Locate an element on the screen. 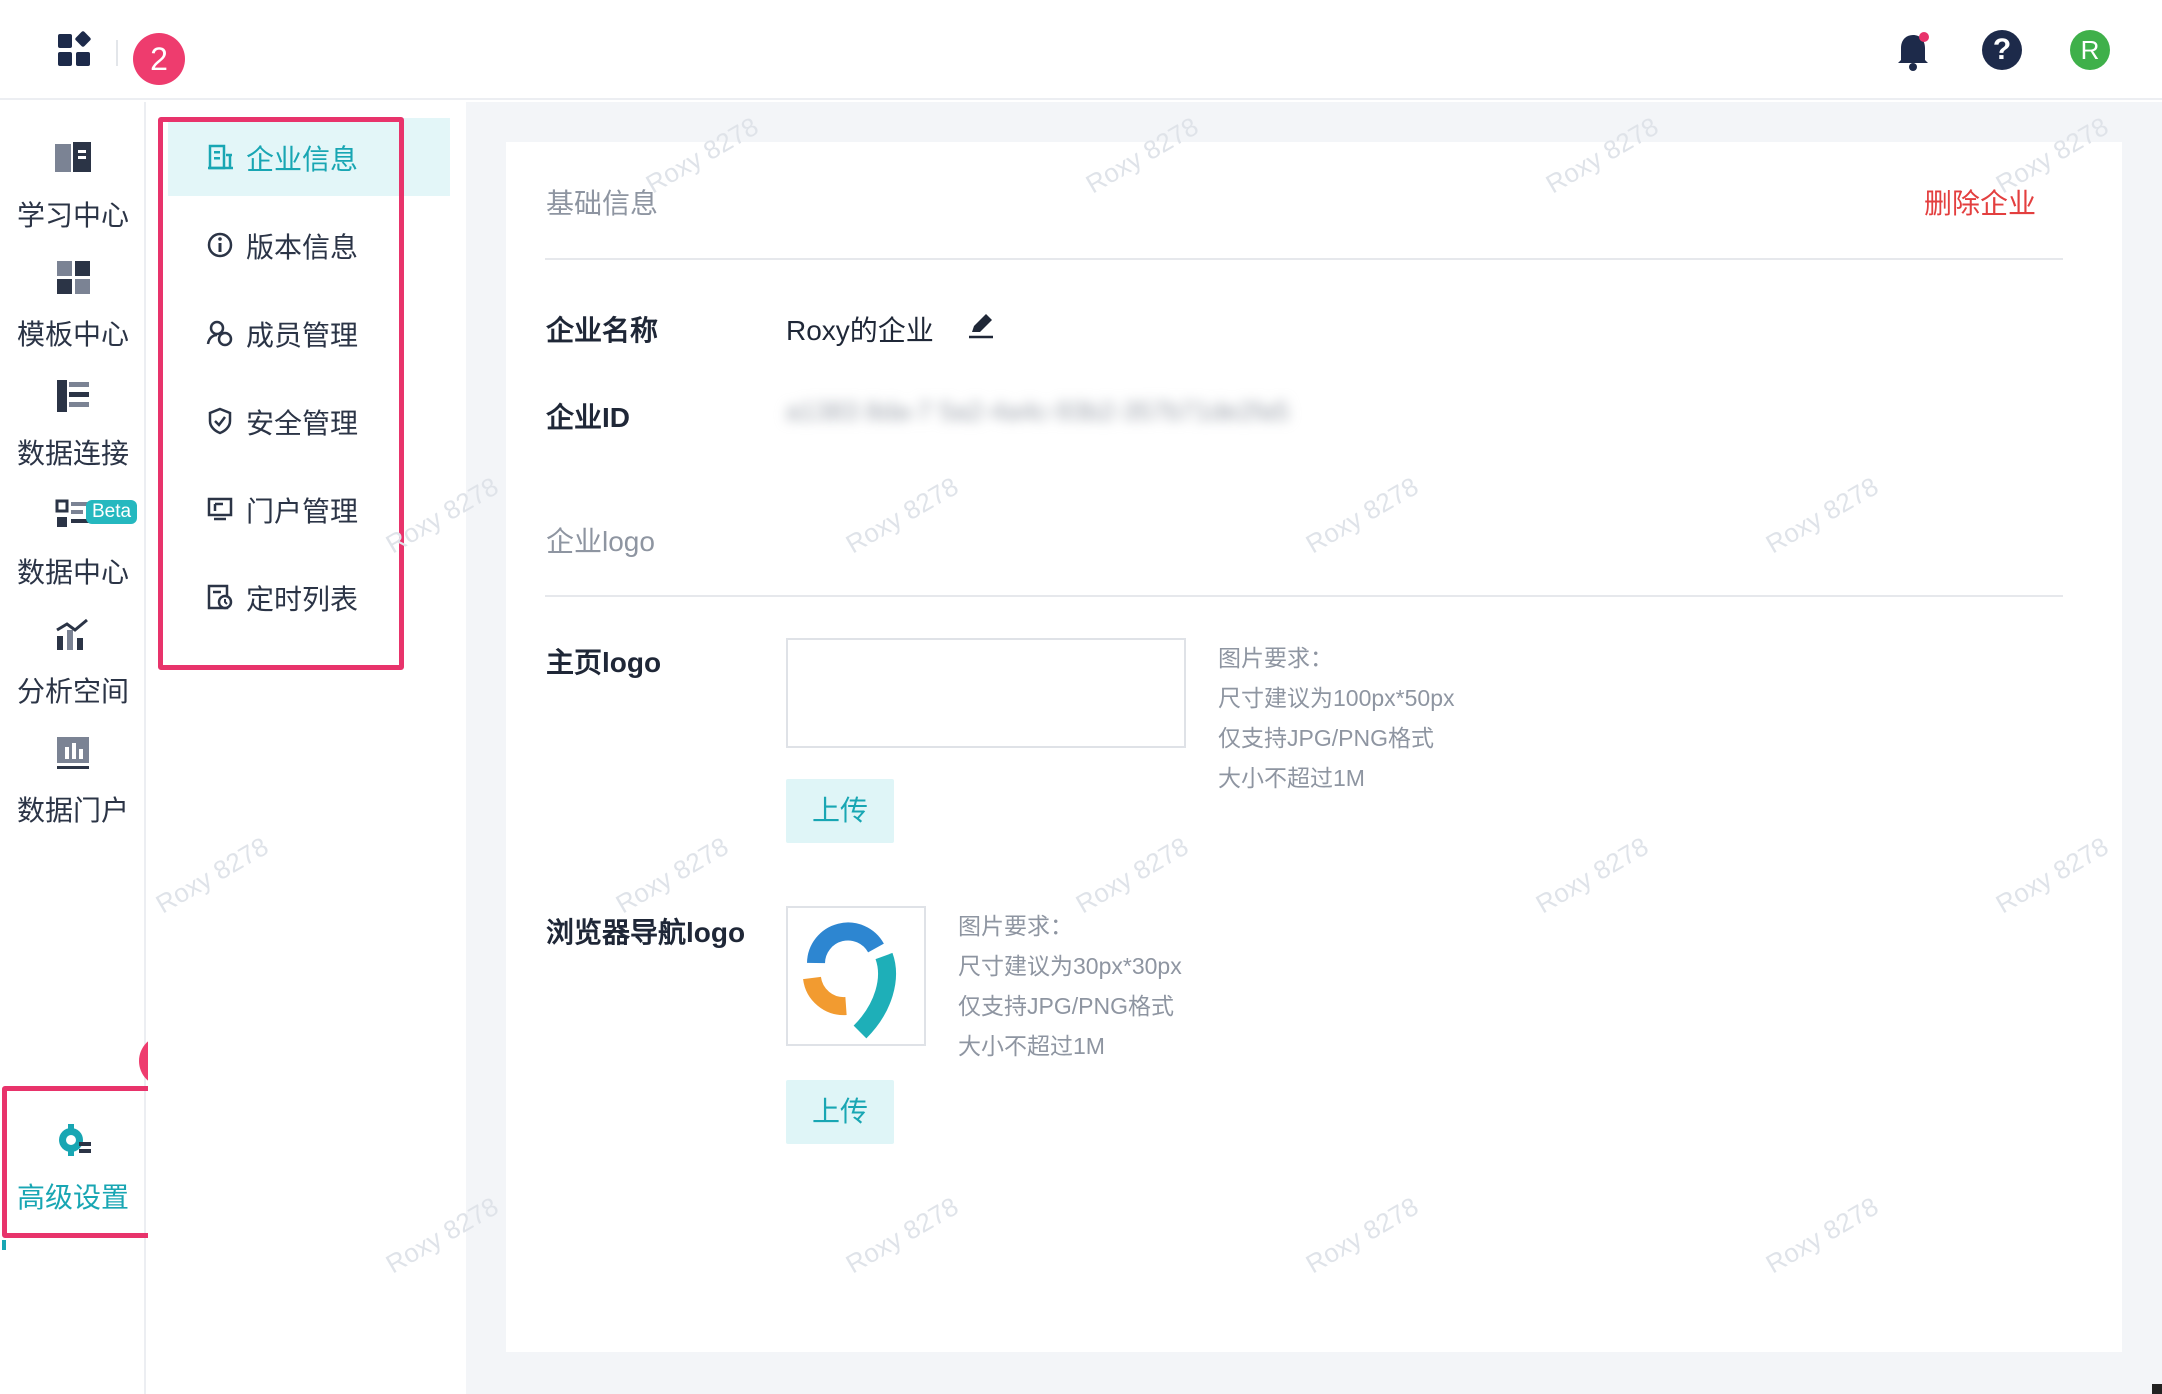  delete-company-link: 删除企业 is located at coordinates (1980, 202).